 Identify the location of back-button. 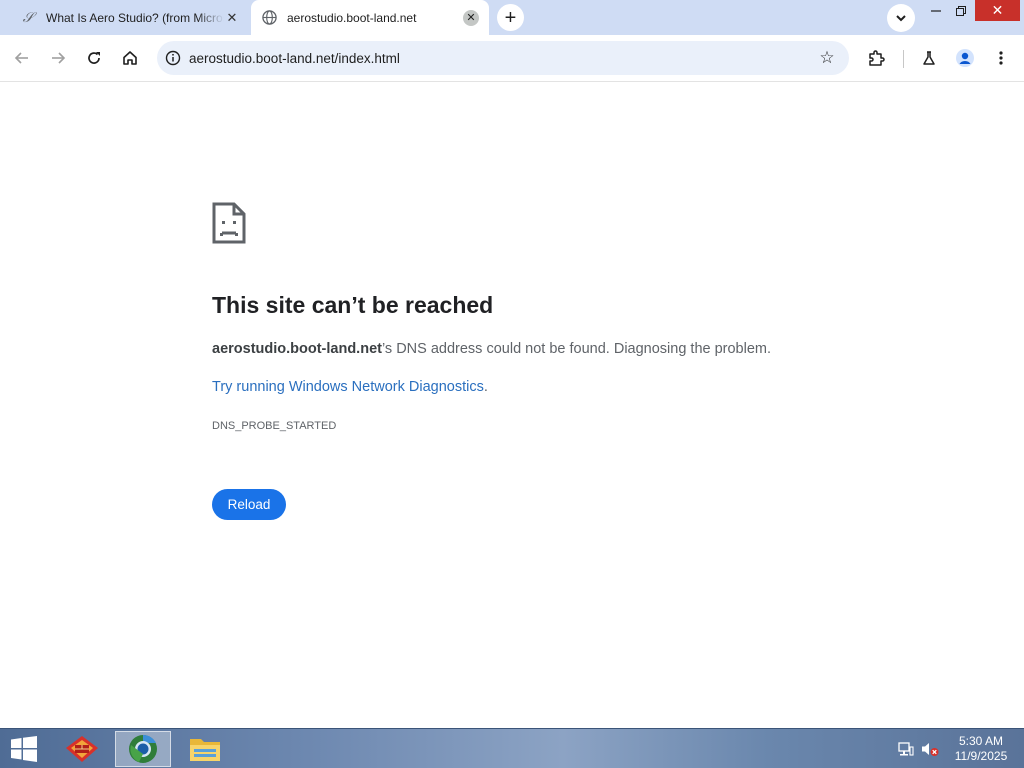
(22, 58).